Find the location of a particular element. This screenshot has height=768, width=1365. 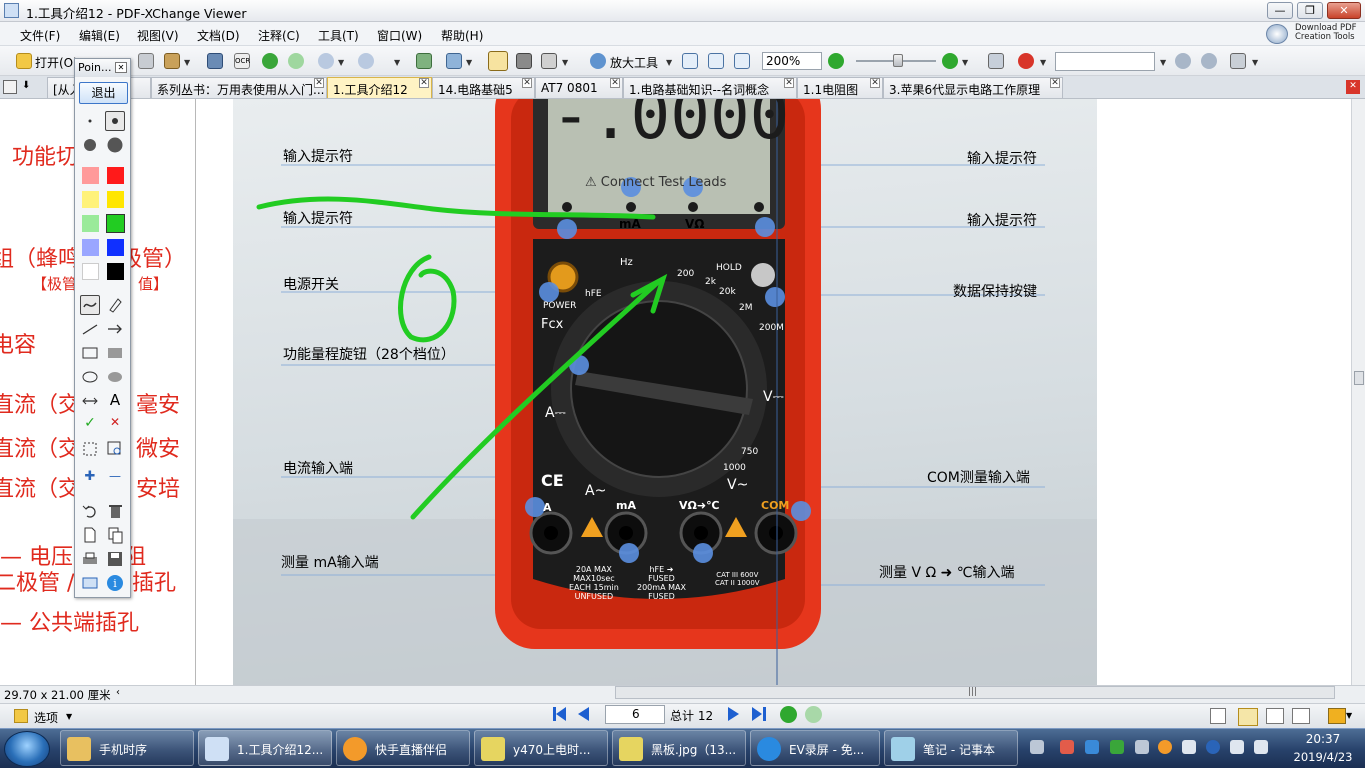

previous-page-icon is located at coordinates (583, 714).